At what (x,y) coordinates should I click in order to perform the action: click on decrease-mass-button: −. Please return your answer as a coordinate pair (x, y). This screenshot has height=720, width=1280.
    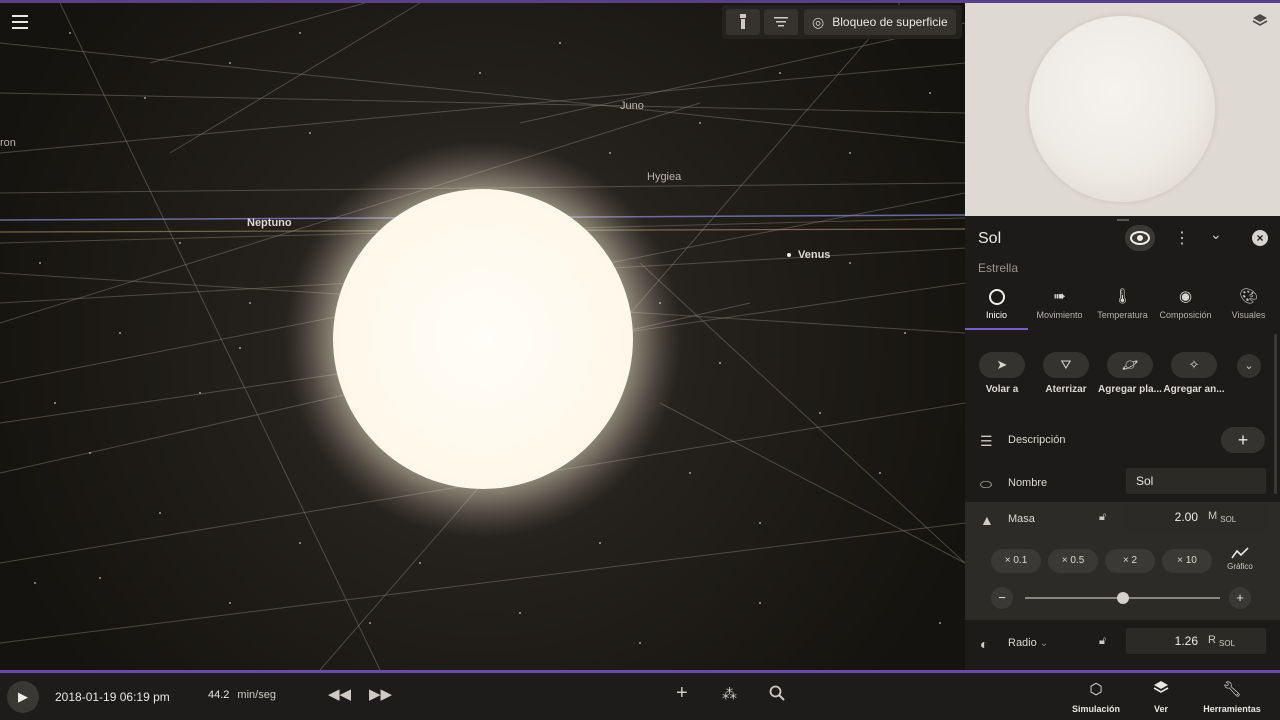
    Looking at the image, I should click on (1002, 598).